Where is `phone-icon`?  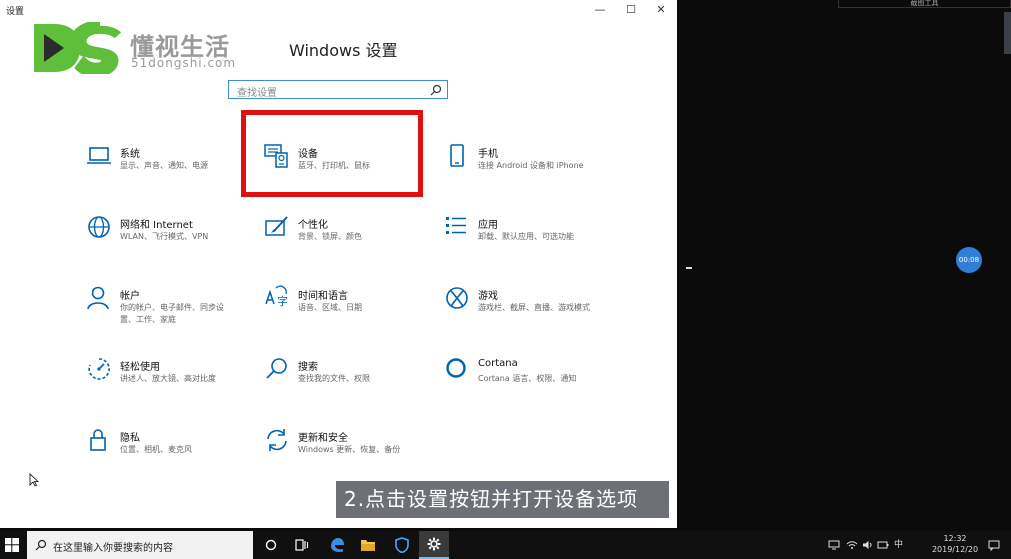
phone-icon is located at coordinates (457, 155).